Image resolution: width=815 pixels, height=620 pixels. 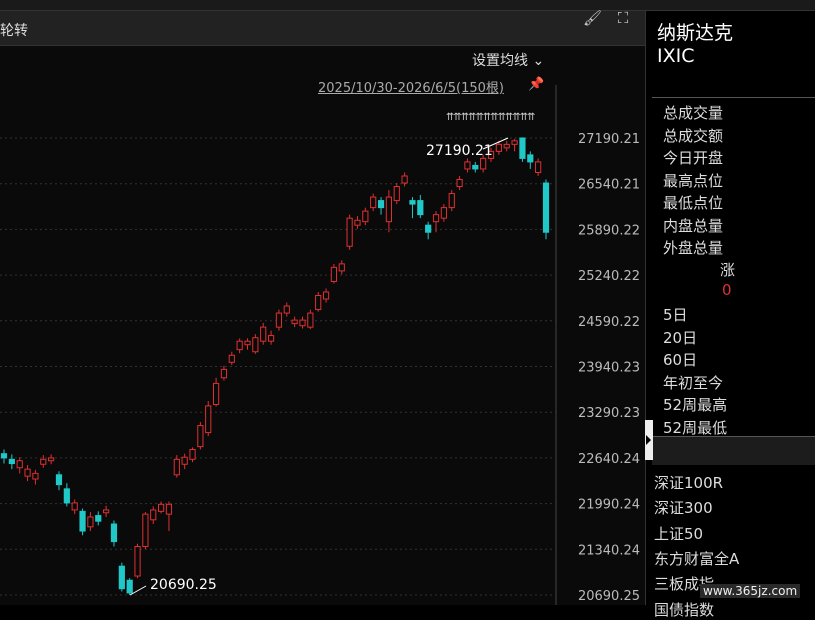 I want to click on quote-field-label: 总成交量, so click(x=693, y=113).